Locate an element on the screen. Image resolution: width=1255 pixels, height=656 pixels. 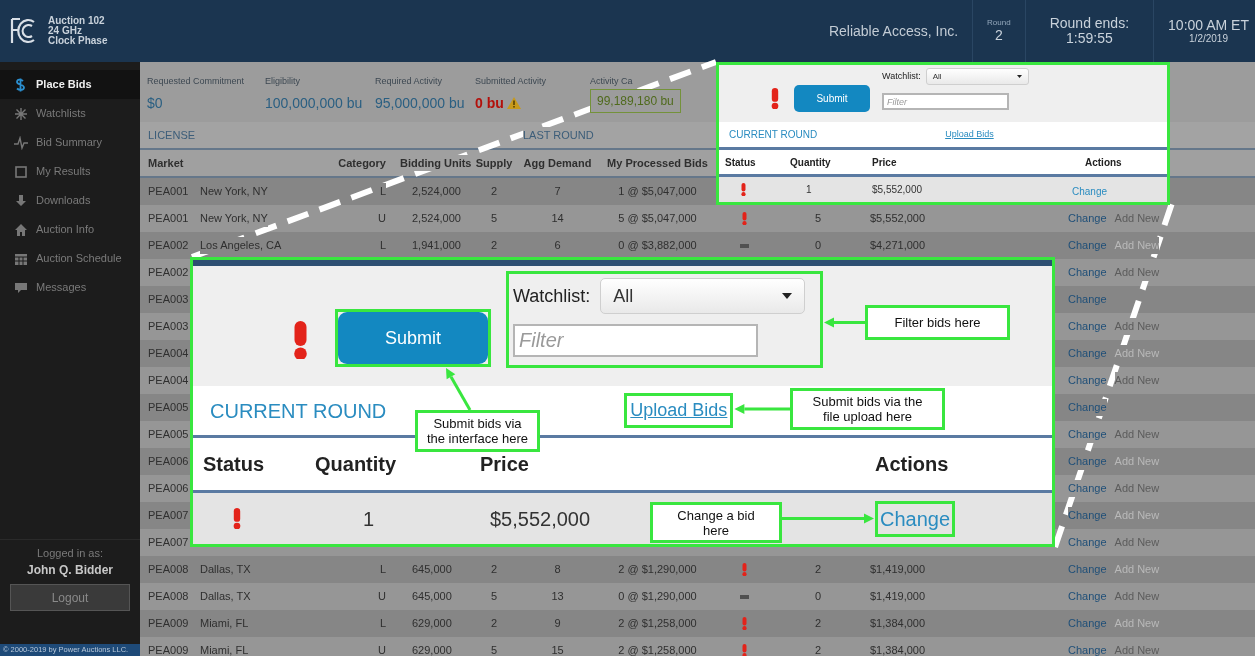
column-header: Bidding Units is located at coordinates (436, 163).